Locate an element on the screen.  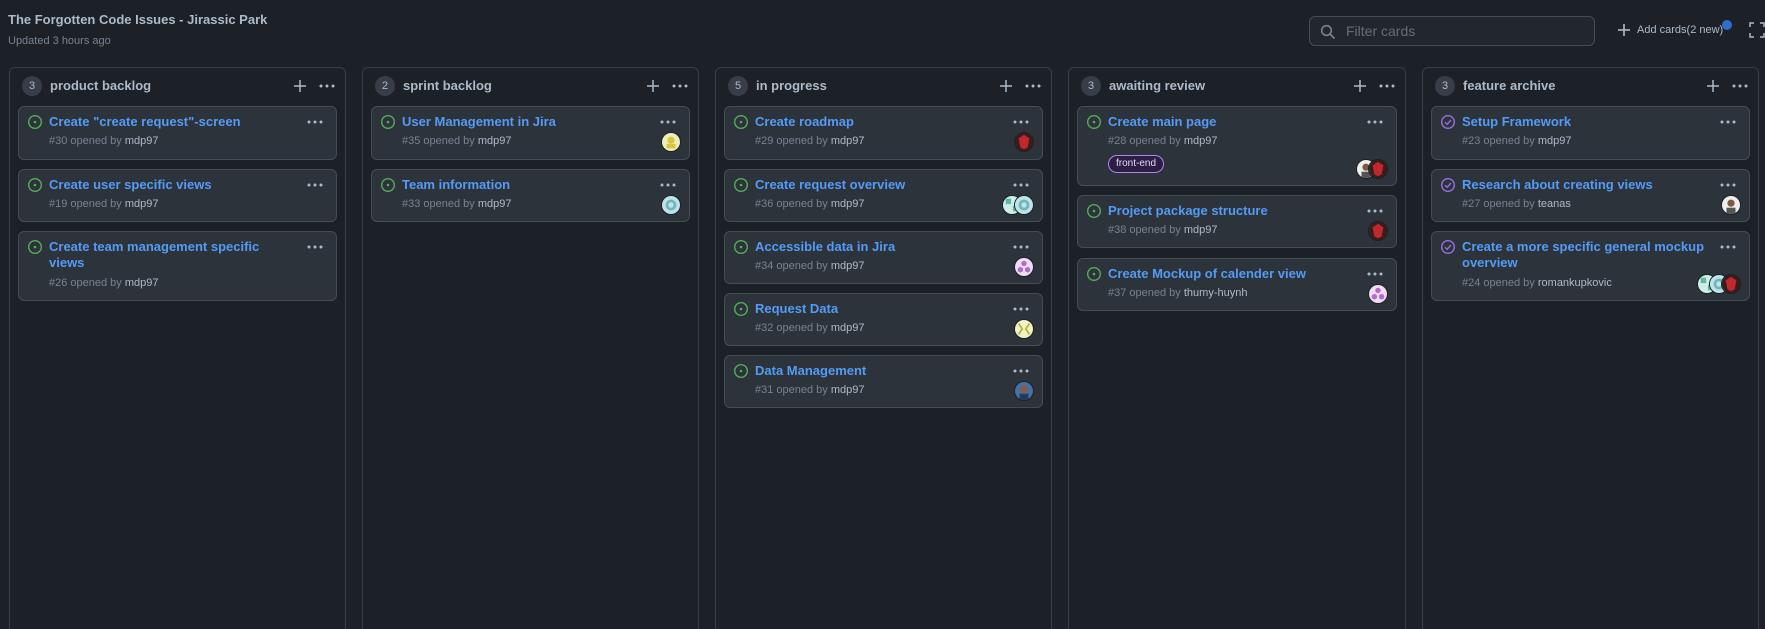
issue-card: Create roadmap #29 opened by mdp97 is located at coordinates (883, 133).